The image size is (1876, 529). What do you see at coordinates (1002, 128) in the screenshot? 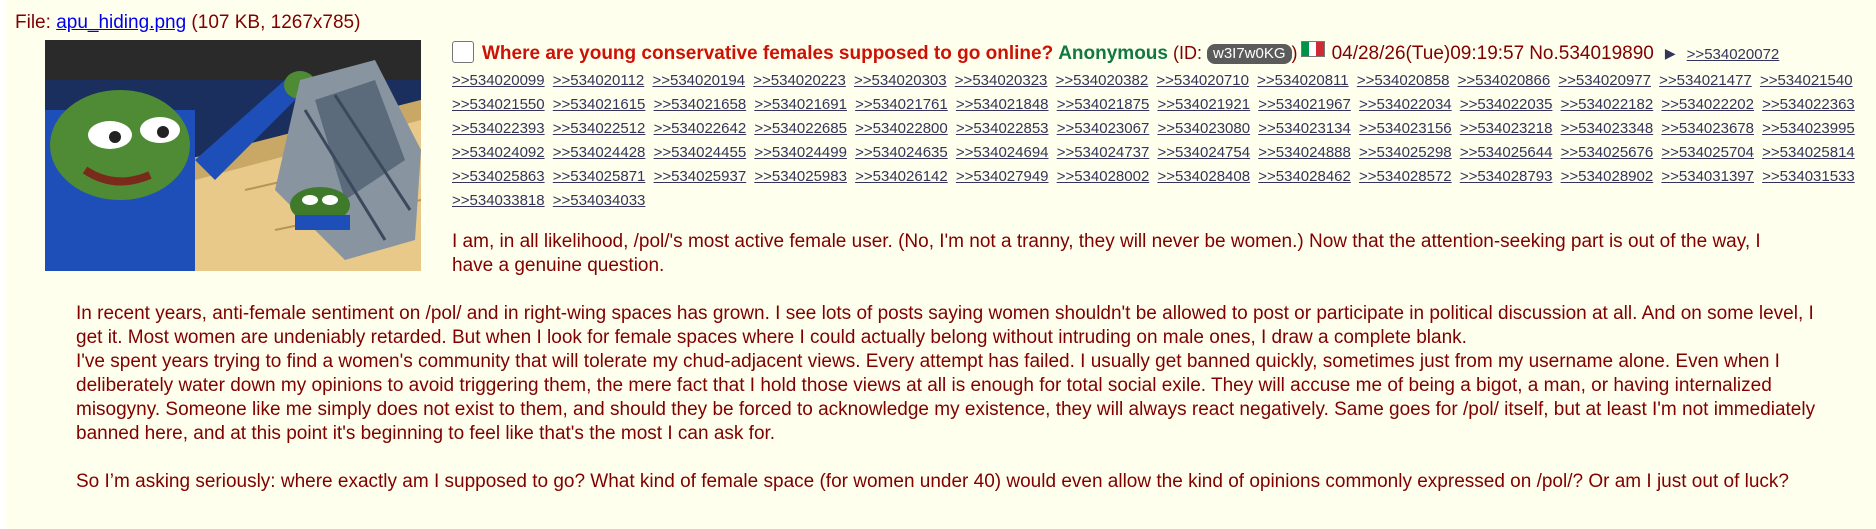
I see `backlink: >>534022853` at bounding box center [1002, 128].